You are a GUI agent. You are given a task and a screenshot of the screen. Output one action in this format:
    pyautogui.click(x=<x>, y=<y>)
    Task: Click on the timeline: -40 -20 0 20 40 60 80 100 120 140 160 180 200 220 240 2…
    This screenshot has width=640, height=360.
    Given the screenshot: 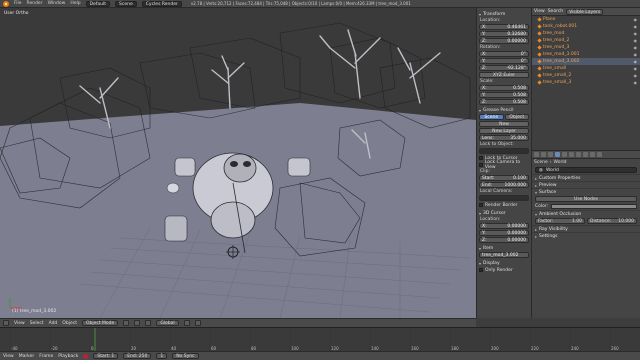 What is the action you would take?
    pyautogui.click(x=320, y=339)
    